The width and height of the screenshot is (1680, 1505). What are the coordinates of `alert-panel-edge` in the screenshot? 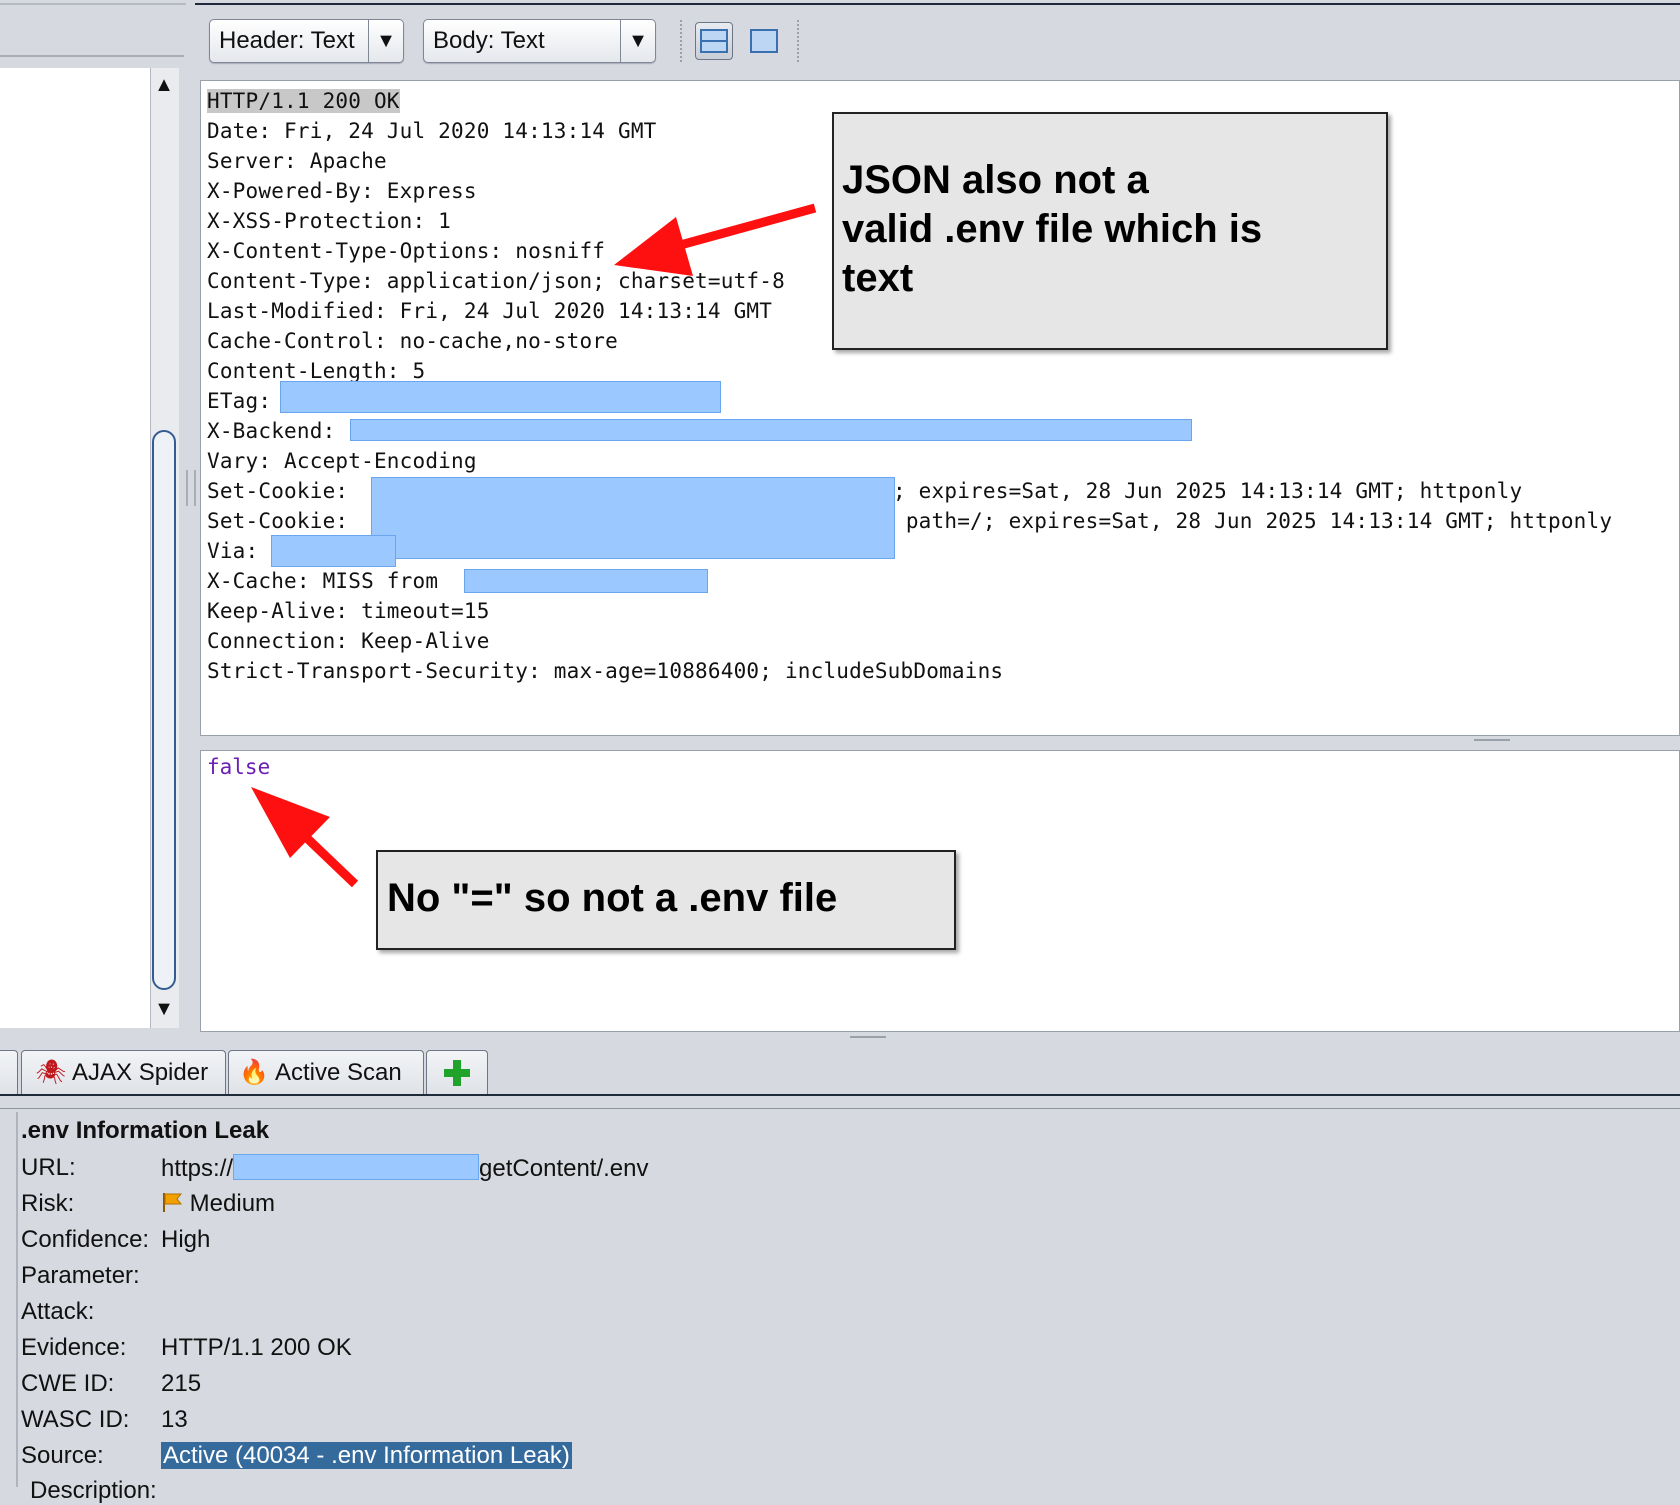 It's located at (17, 1299).